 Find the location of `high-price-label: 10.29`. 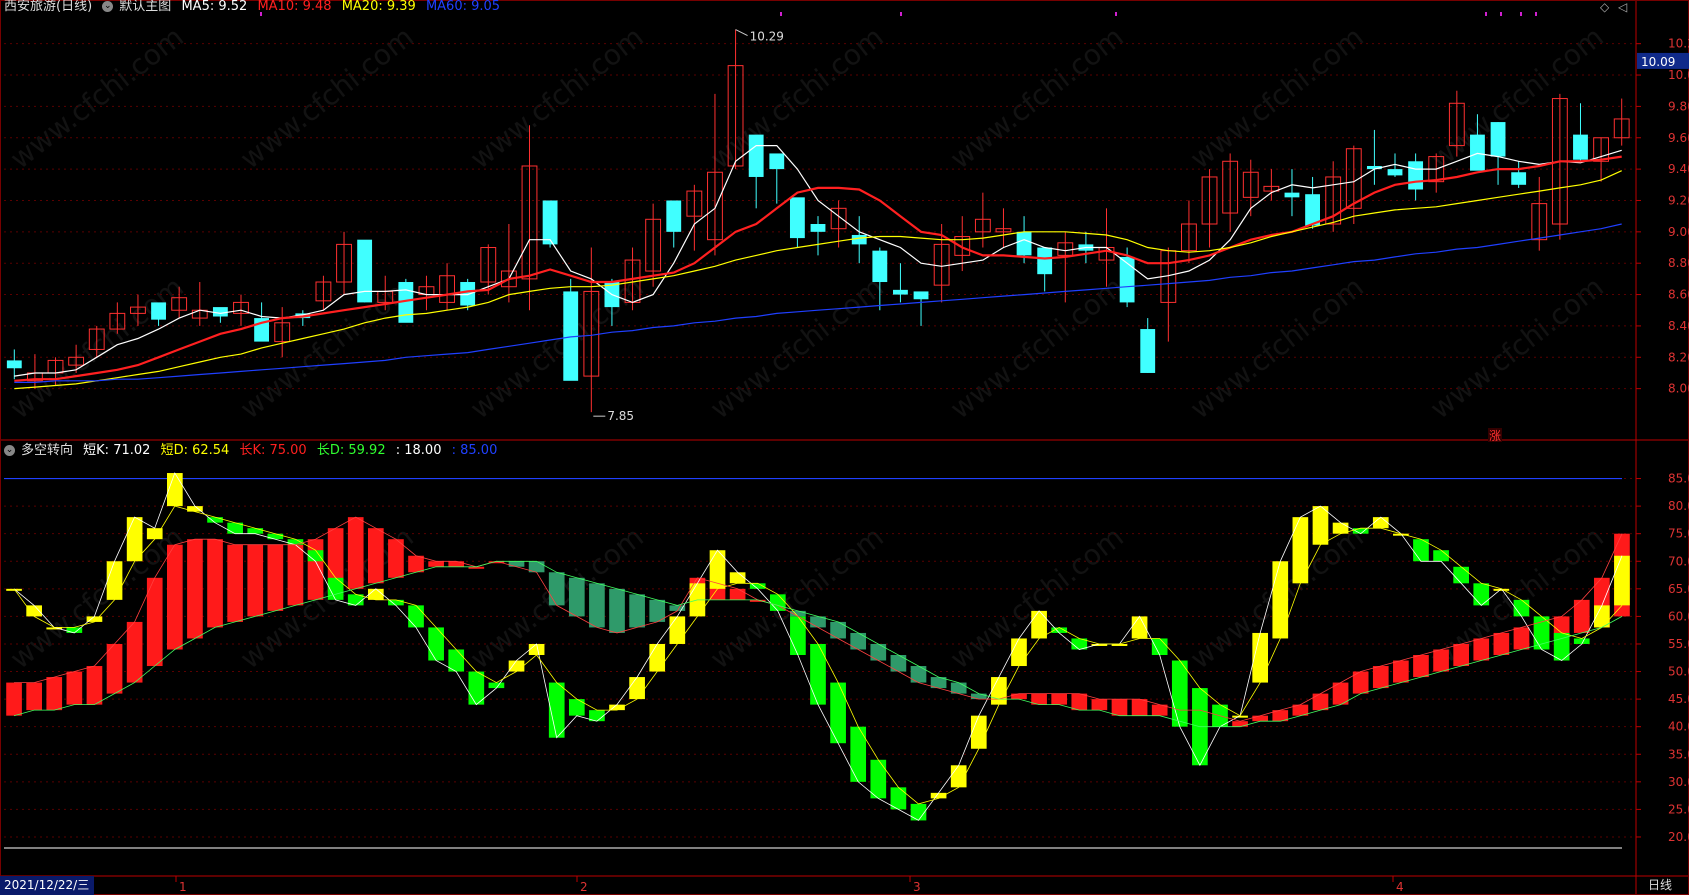

high-price-label: 10.29 is located at coordinates (767, 37).